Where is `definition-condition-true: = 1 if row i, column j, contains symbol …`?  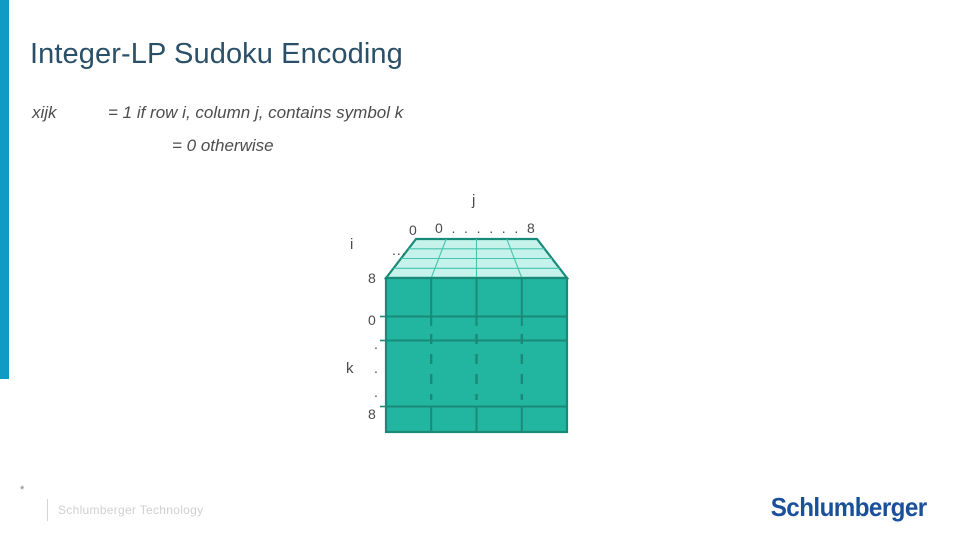 definition-condition-true: = 1 if row i, column j, contains symbol … is located at coordinates (256, 112).